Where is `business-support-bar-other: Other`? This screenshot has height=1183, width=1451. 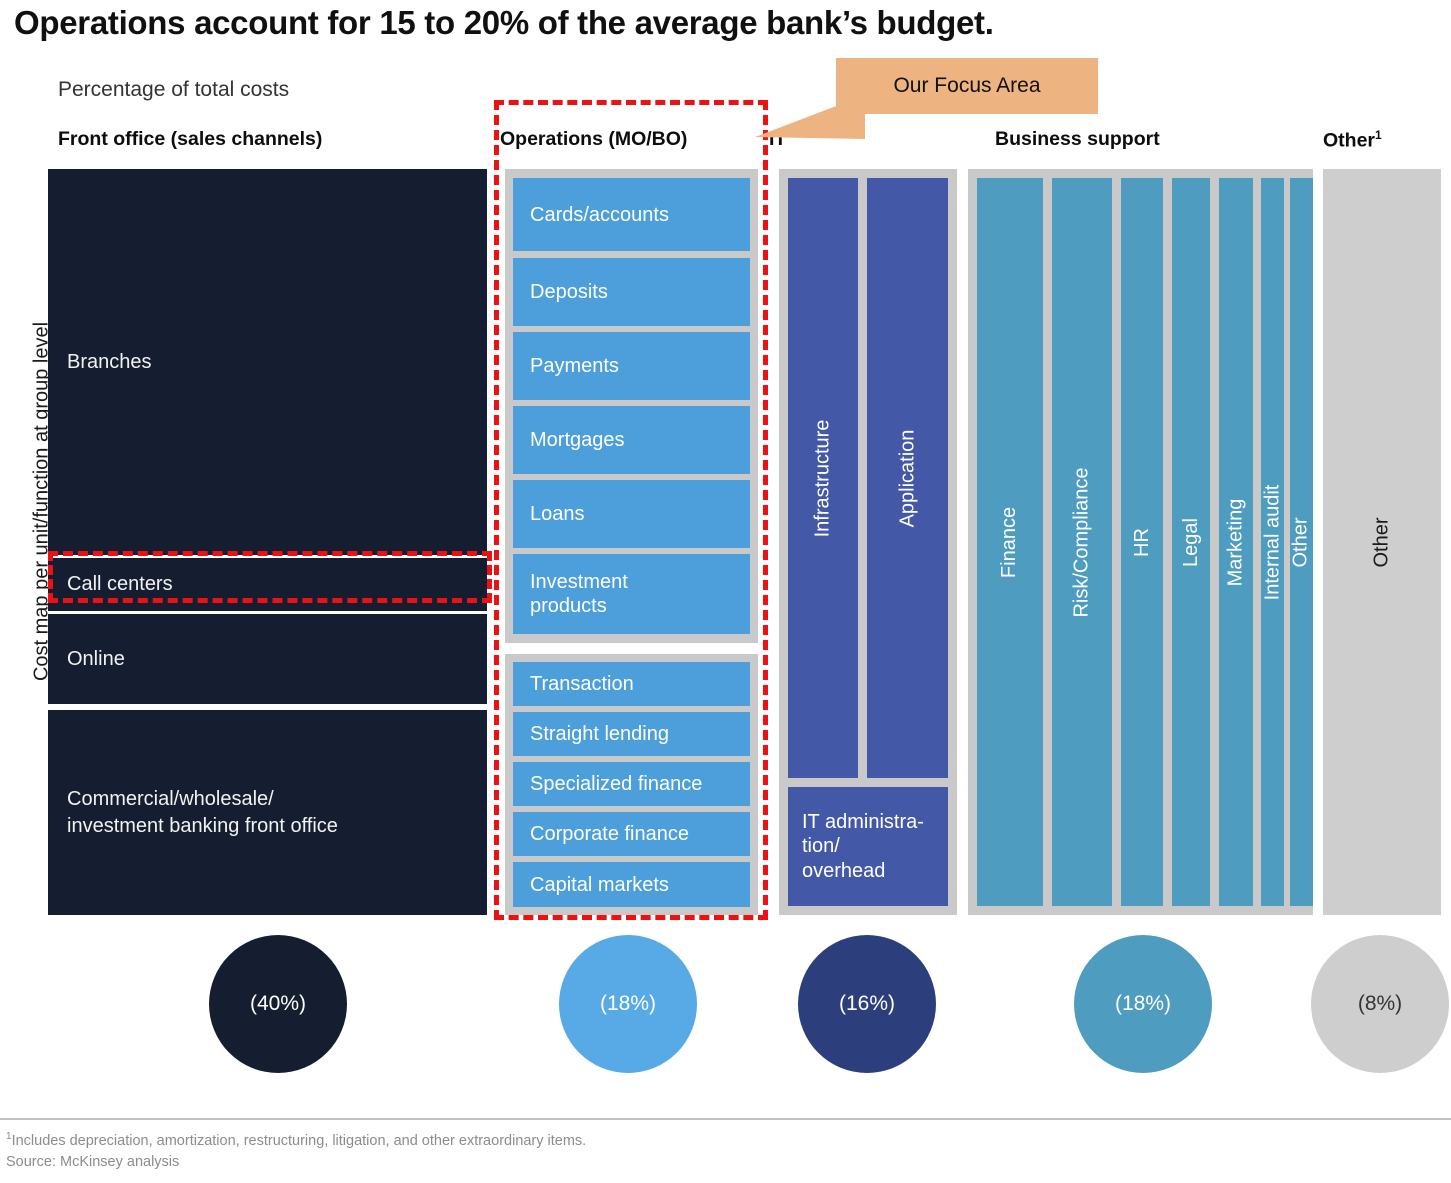
business-support-bar-other: Other is located at coordinates (1301, 542).